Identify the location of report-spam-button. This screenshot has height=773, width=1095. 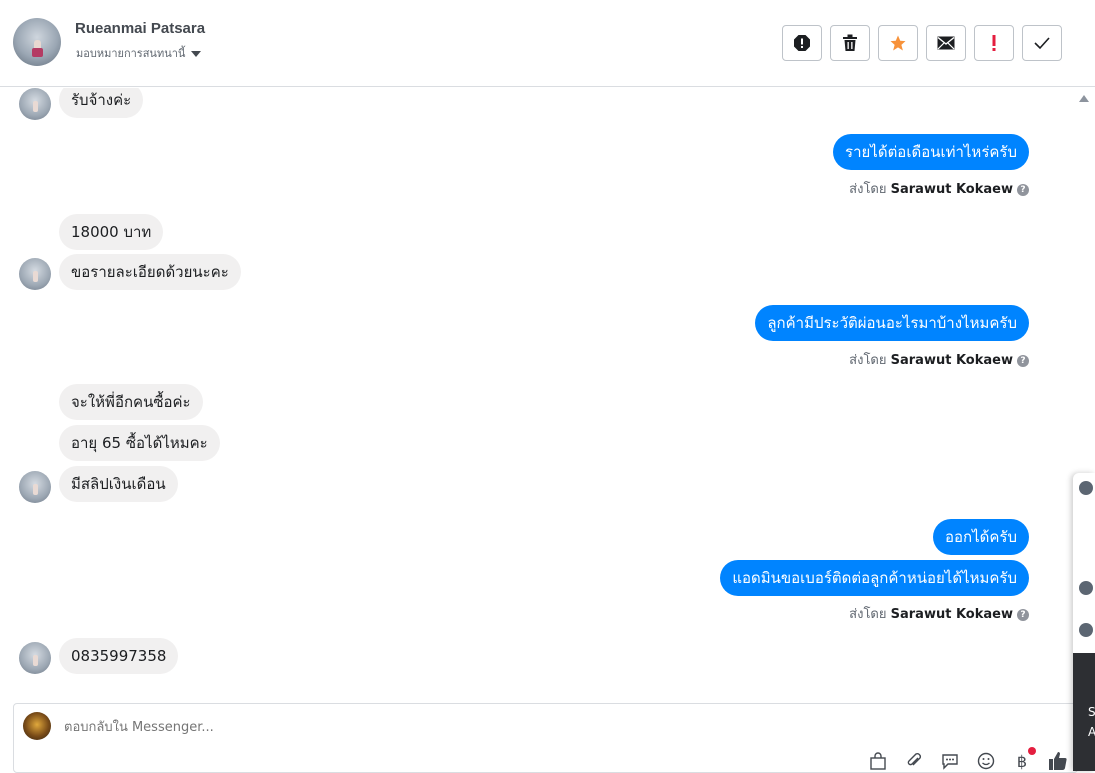
(802, 43).